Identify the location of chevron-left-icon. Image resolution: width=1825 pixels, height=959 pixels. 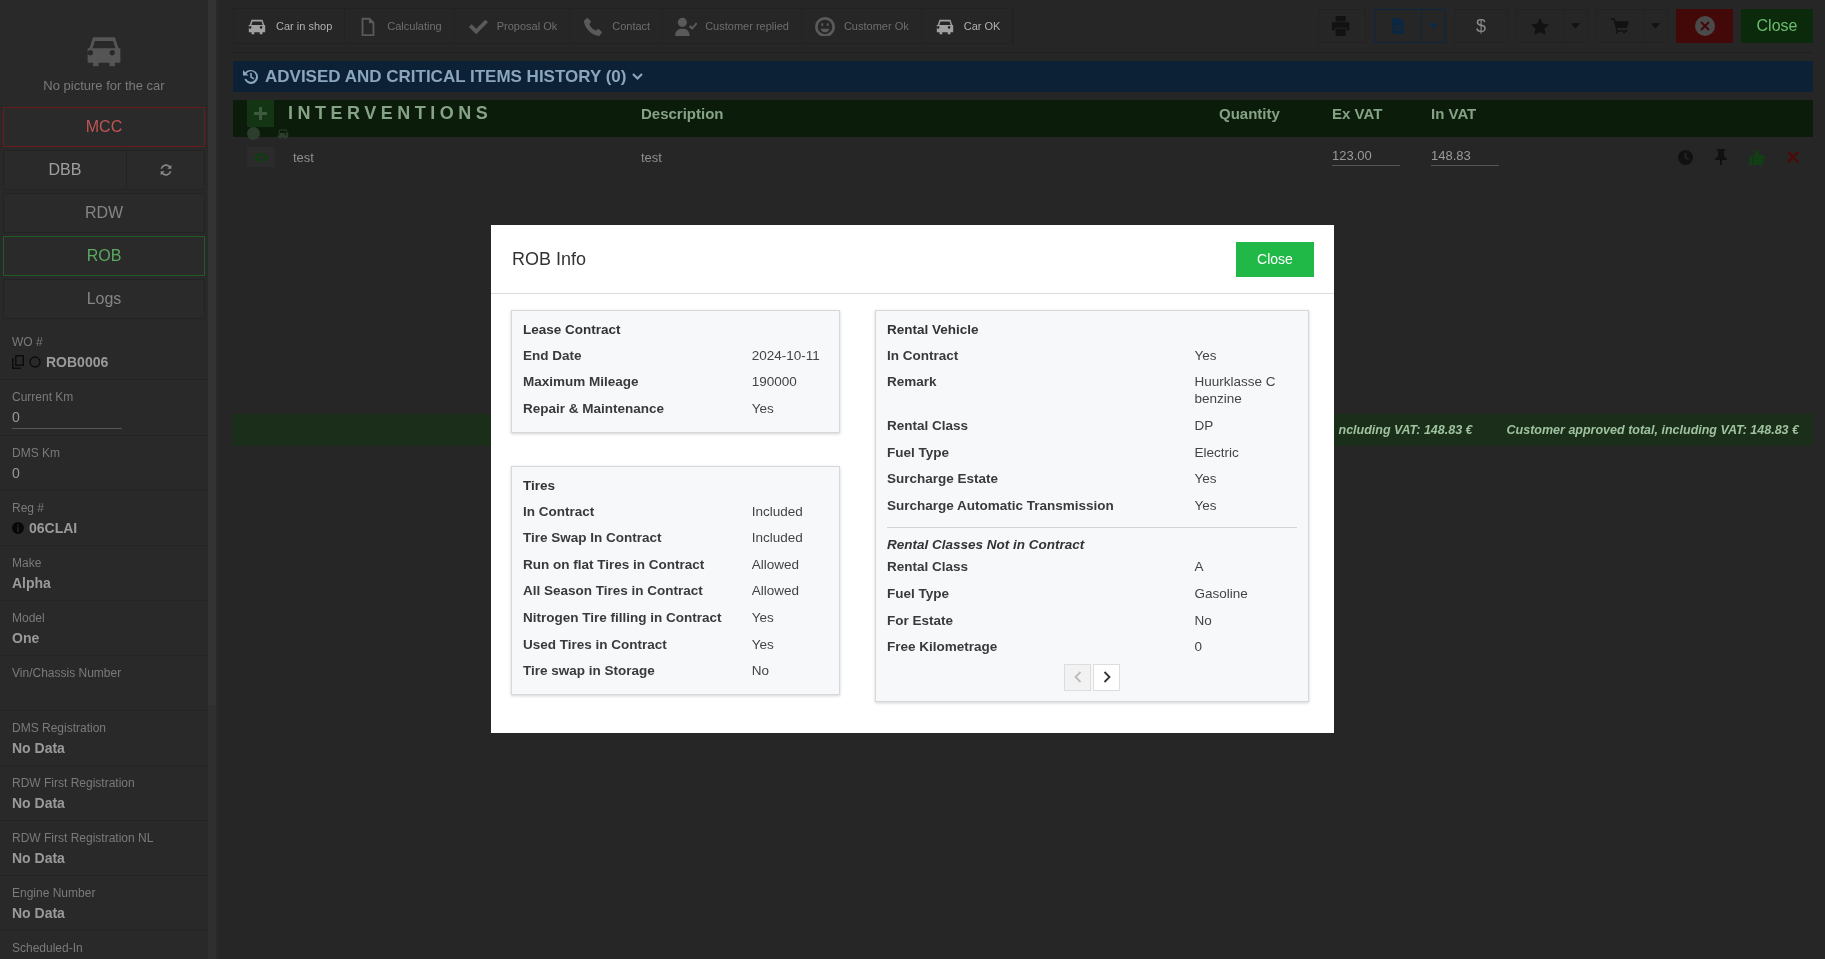
(1077, 677).